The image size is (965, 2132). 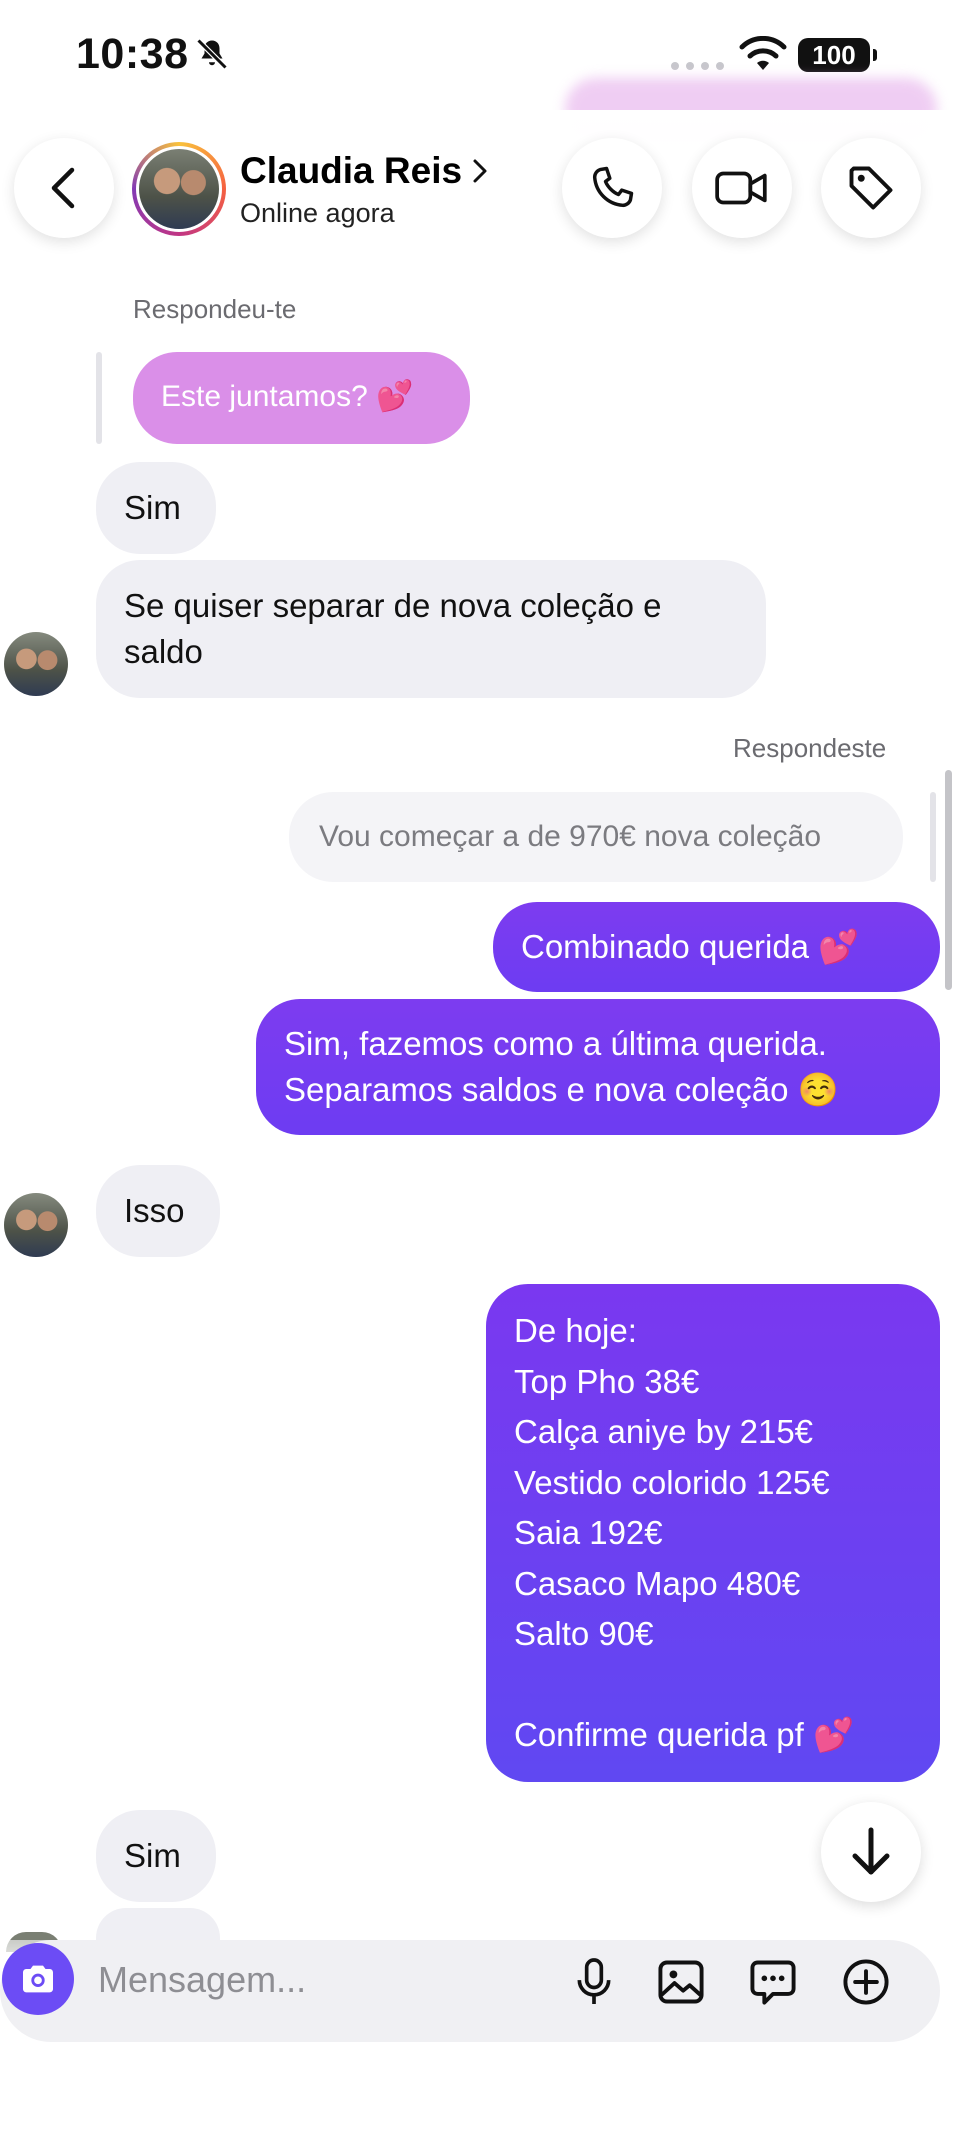 What do you see at coordinates (697, 66) in the screenshot?
I see `signal-dots-icon` at bounding box center [697, 66].